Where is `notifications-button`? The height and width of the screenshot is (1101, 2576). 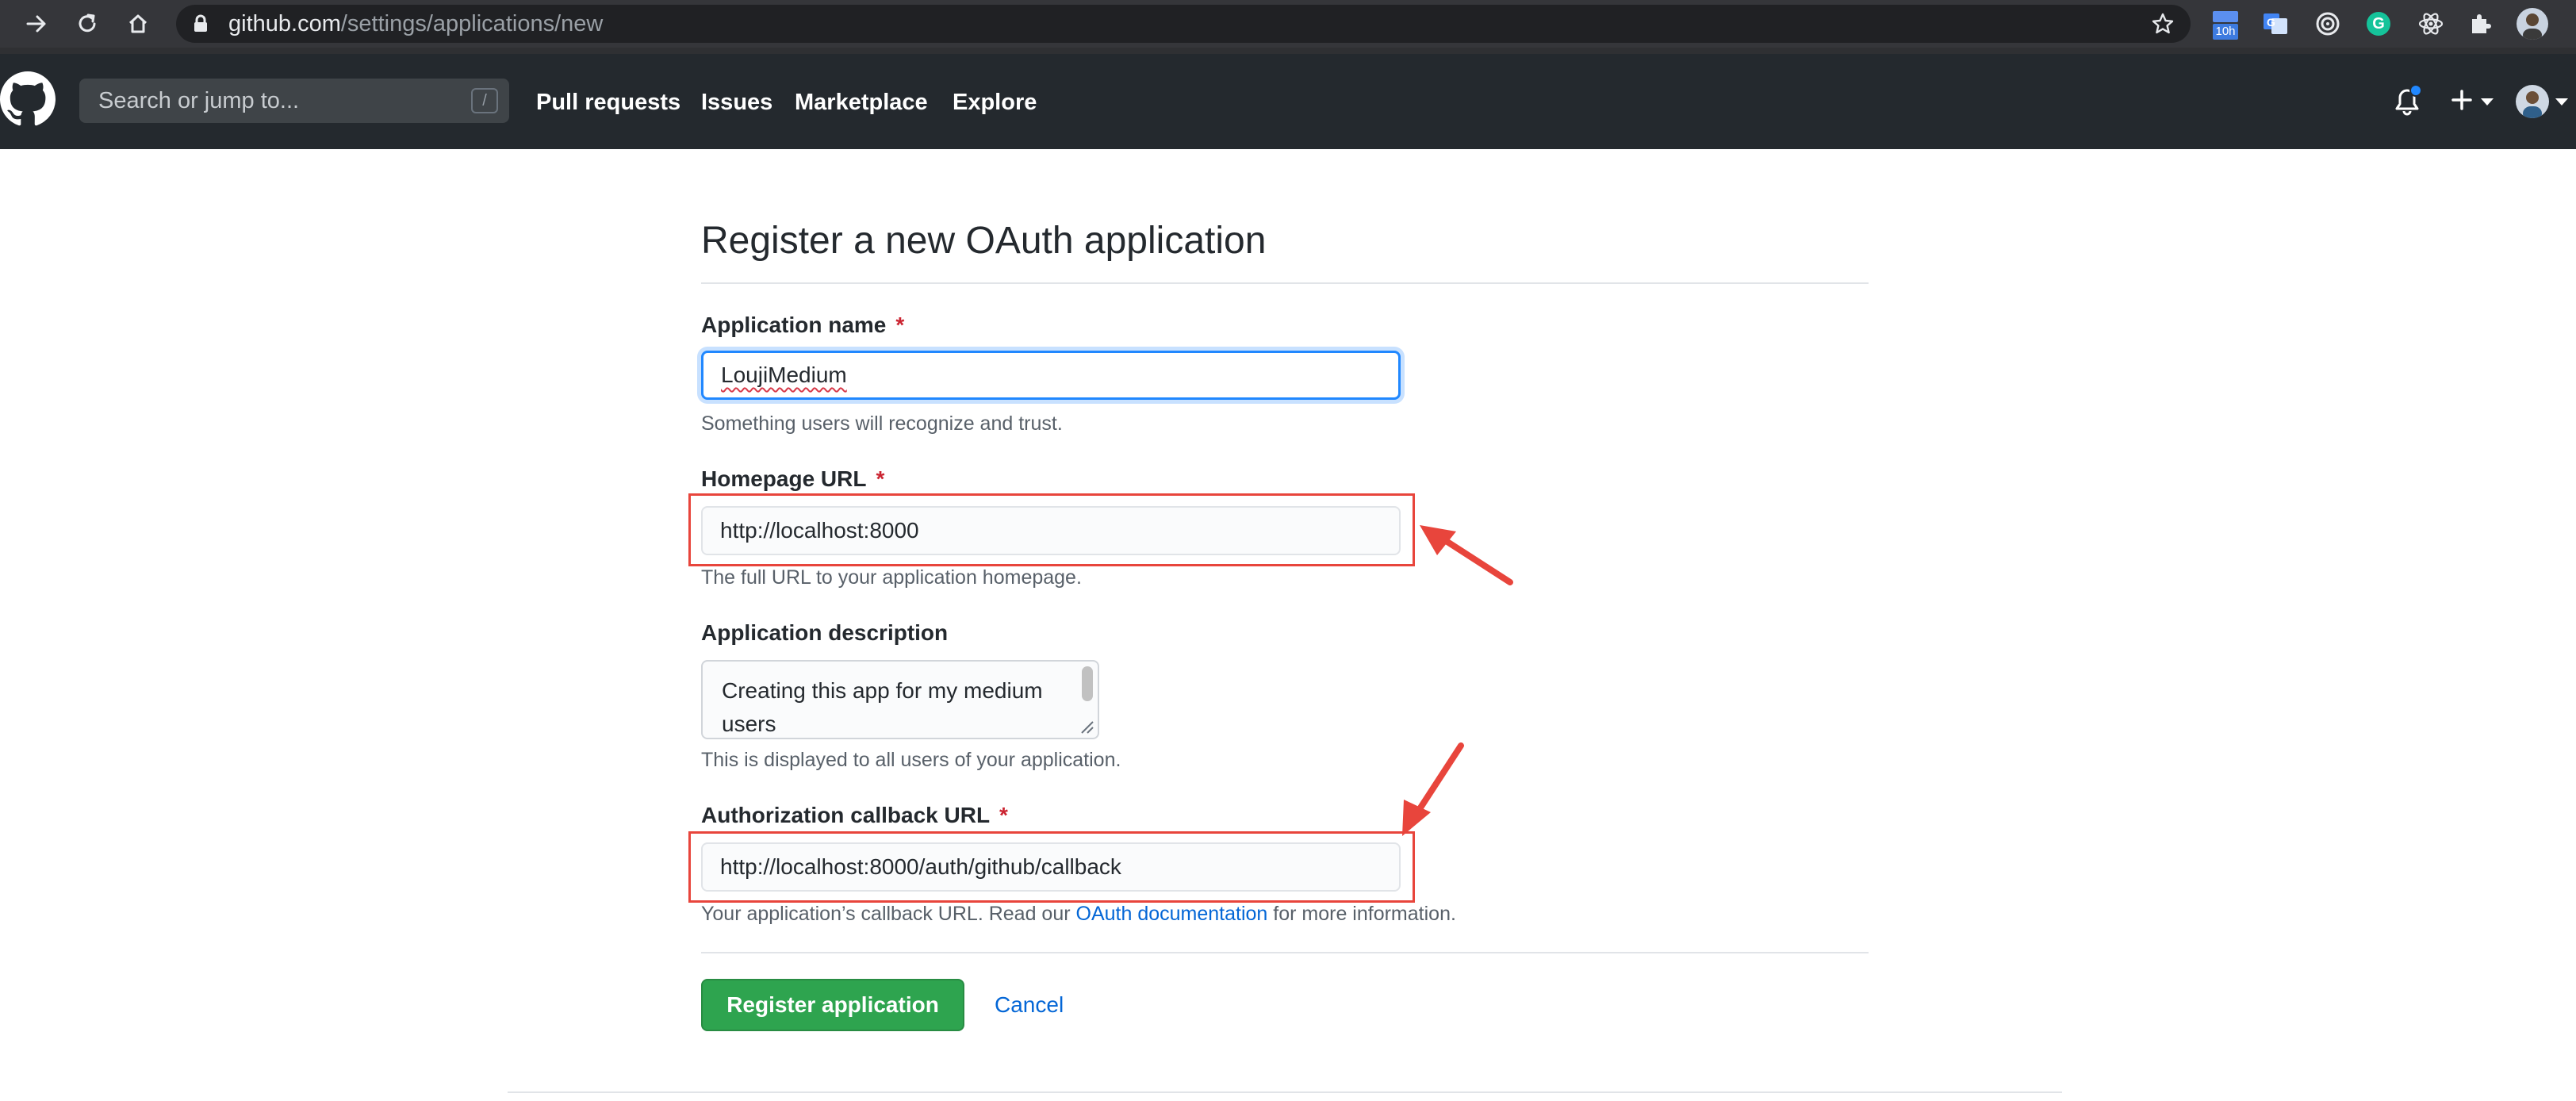 notifications-button is located at coordinates (2409, 101).